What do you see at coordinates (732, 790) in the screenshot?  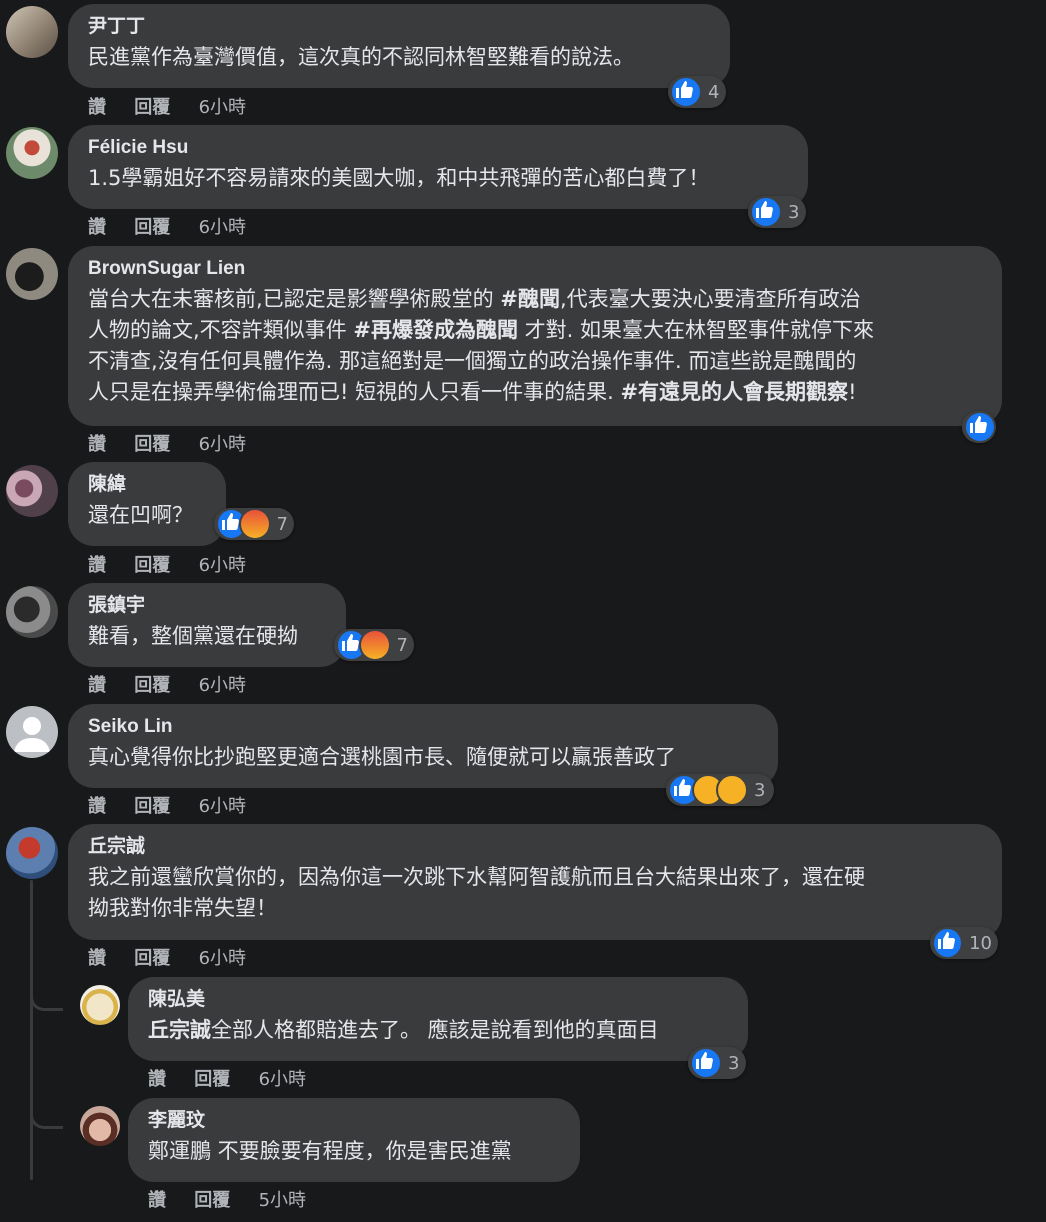 I see `wow-reaction-icon` at bounding box center [732, 790].